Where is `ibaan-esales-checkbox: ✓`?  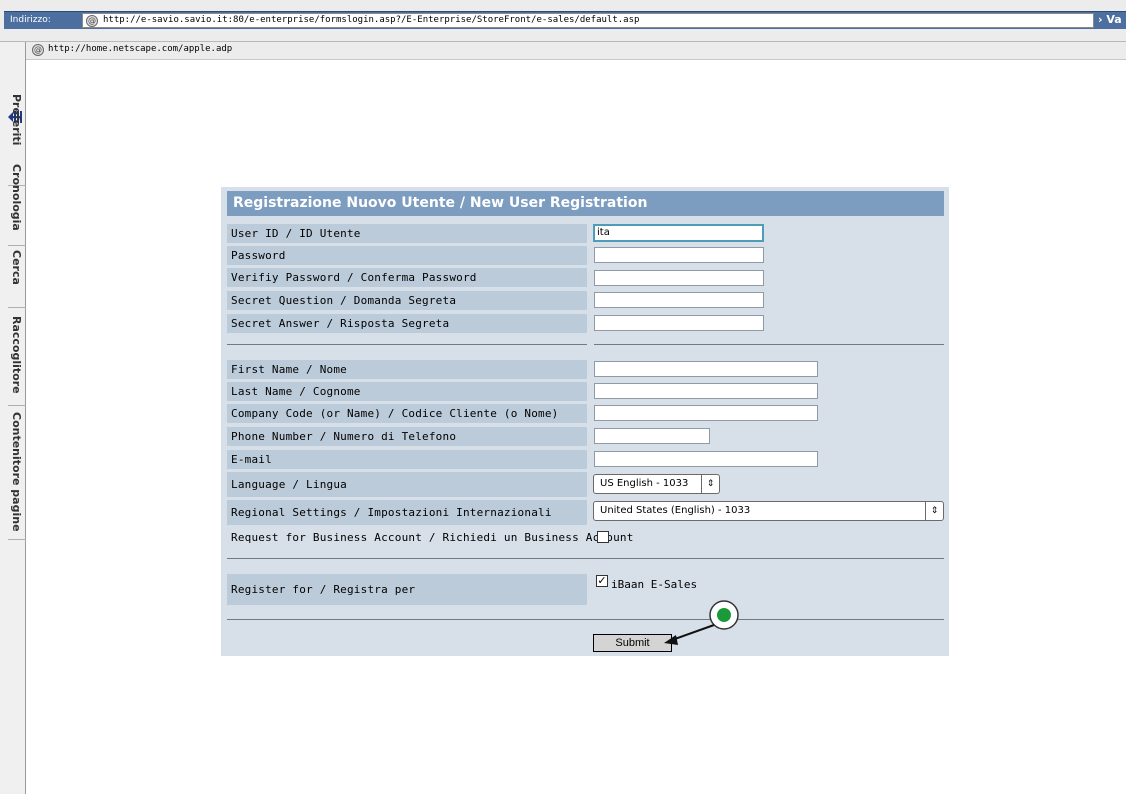
ibaan-esales-checkbox: ✓ is located at coordinates (602, 581).